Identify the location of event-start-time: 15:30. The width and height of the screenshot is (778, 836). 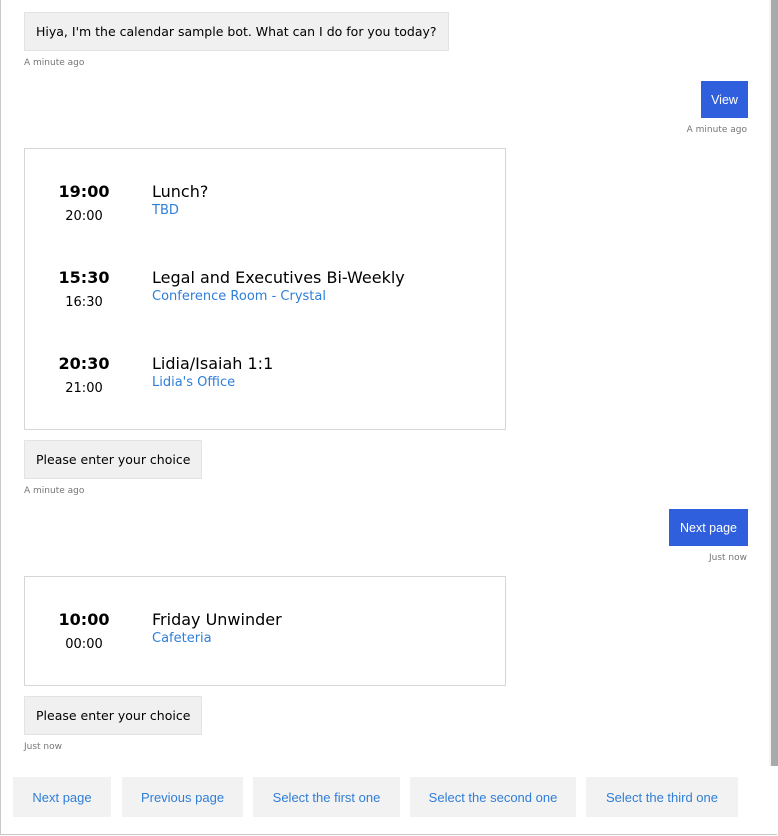
(84, 277).